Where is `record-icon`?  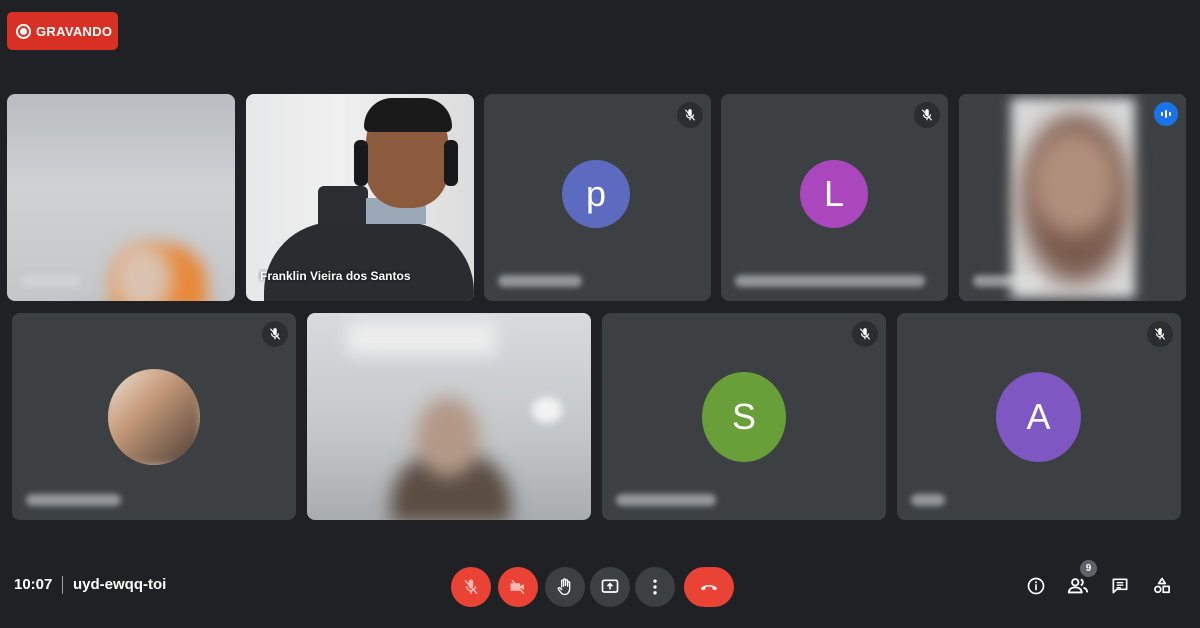 record-icon is located at coordinates (23, 31).